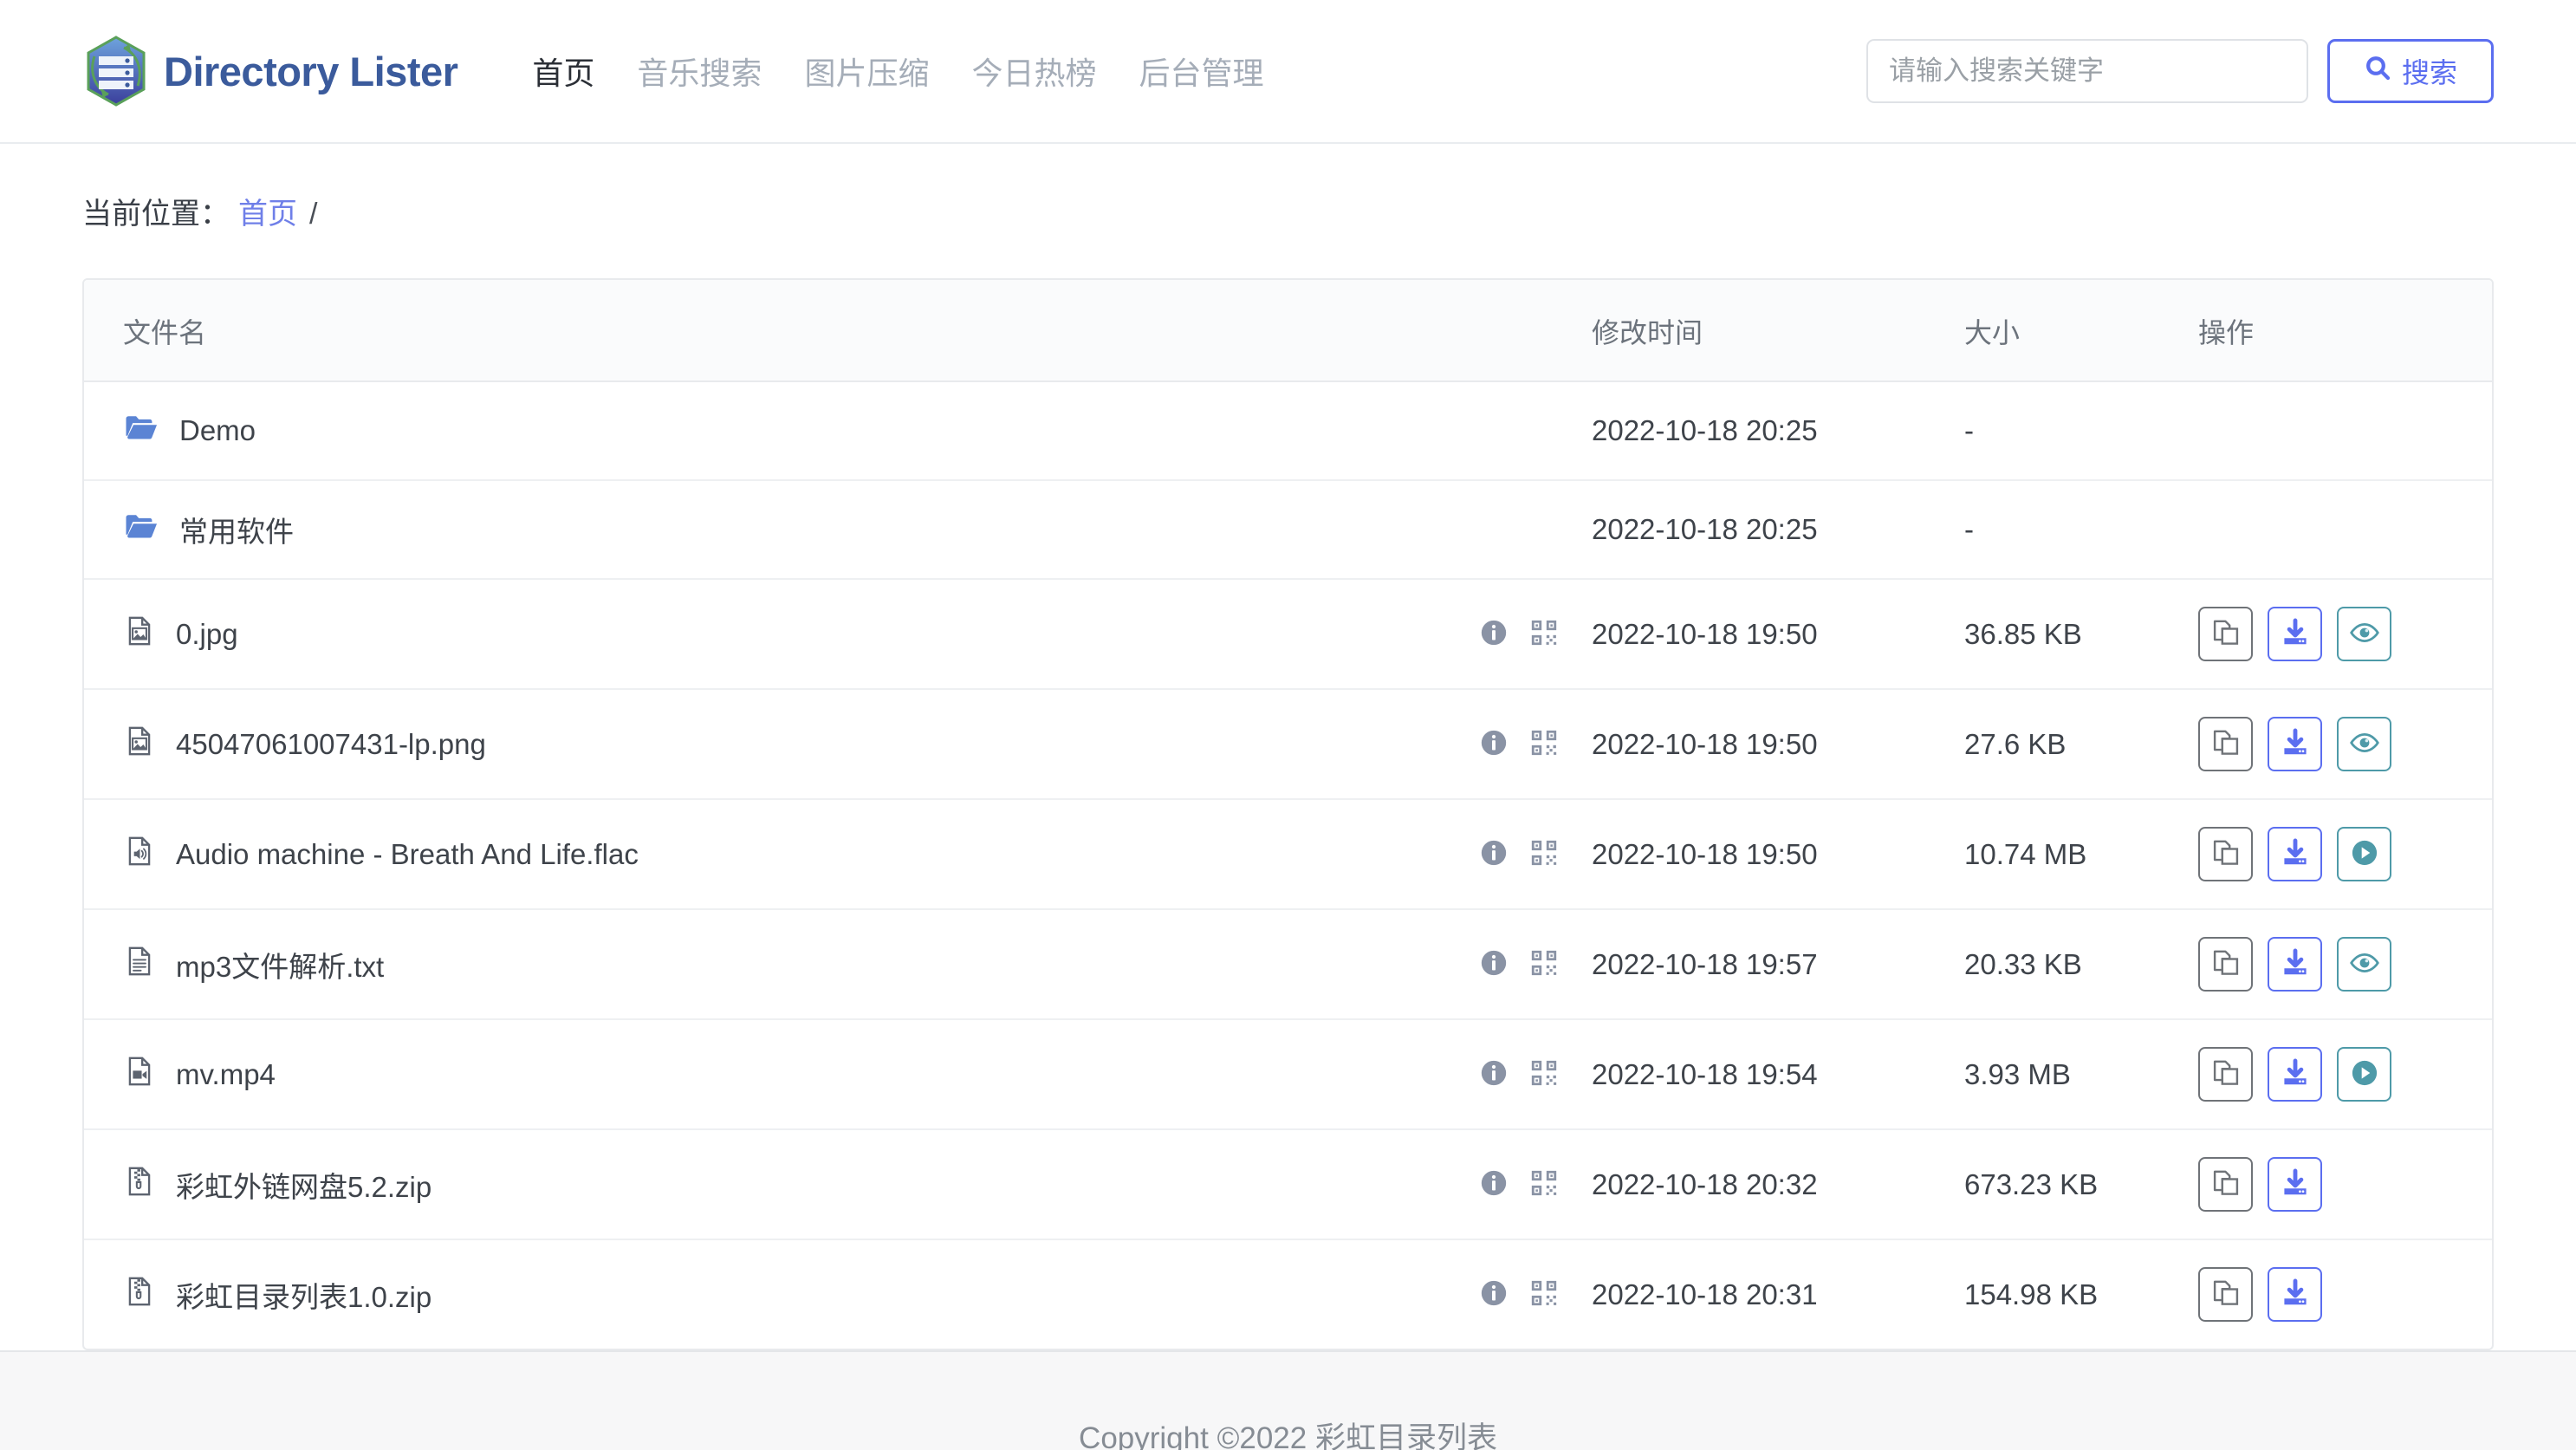  Describe the element at coordinates (867, 71) in the screenshot. I see `nav-item-image: 图片压缩` at that location.